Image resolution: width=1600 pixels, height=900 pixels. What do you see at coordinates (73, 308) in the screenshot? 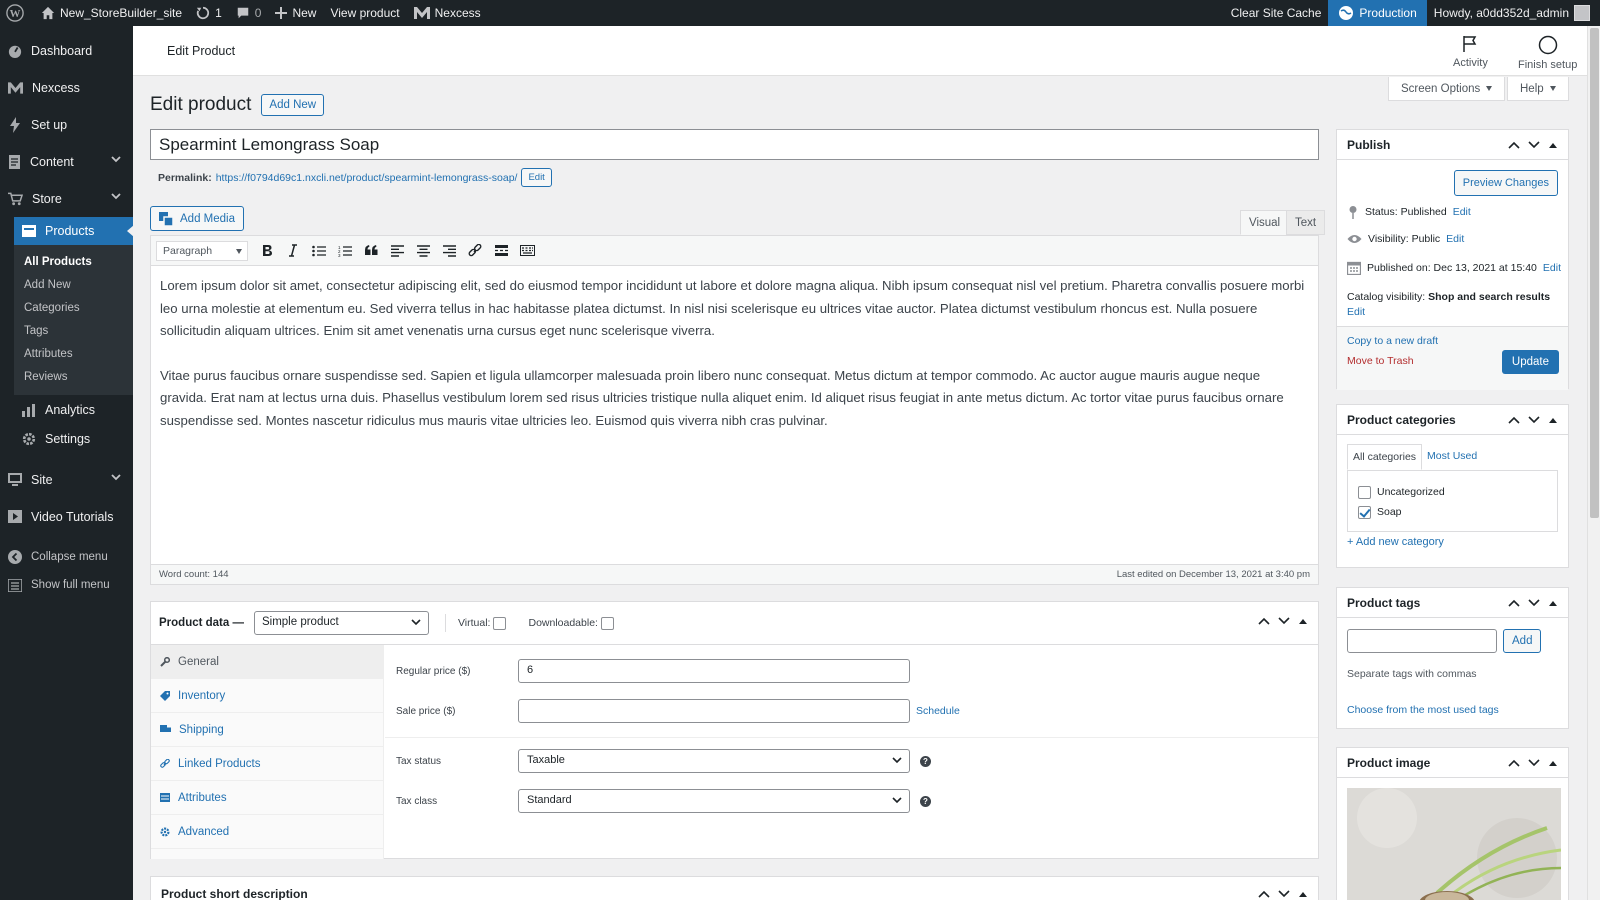
I see `submenu-categories: Categories` at bounding box center [73, 308].